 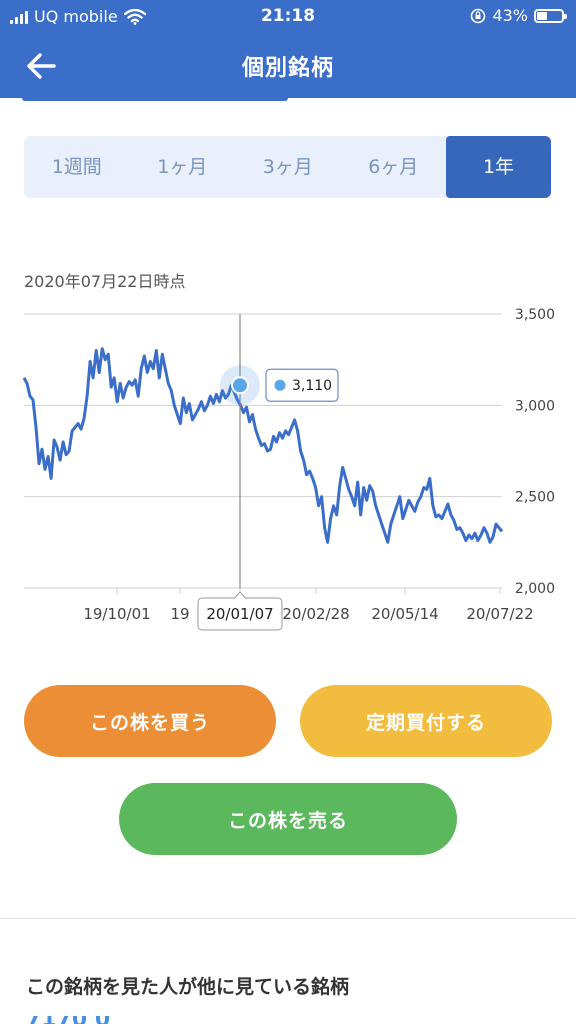 I want to click on value-tooltip: 3,110, so click(x=302, y=385).